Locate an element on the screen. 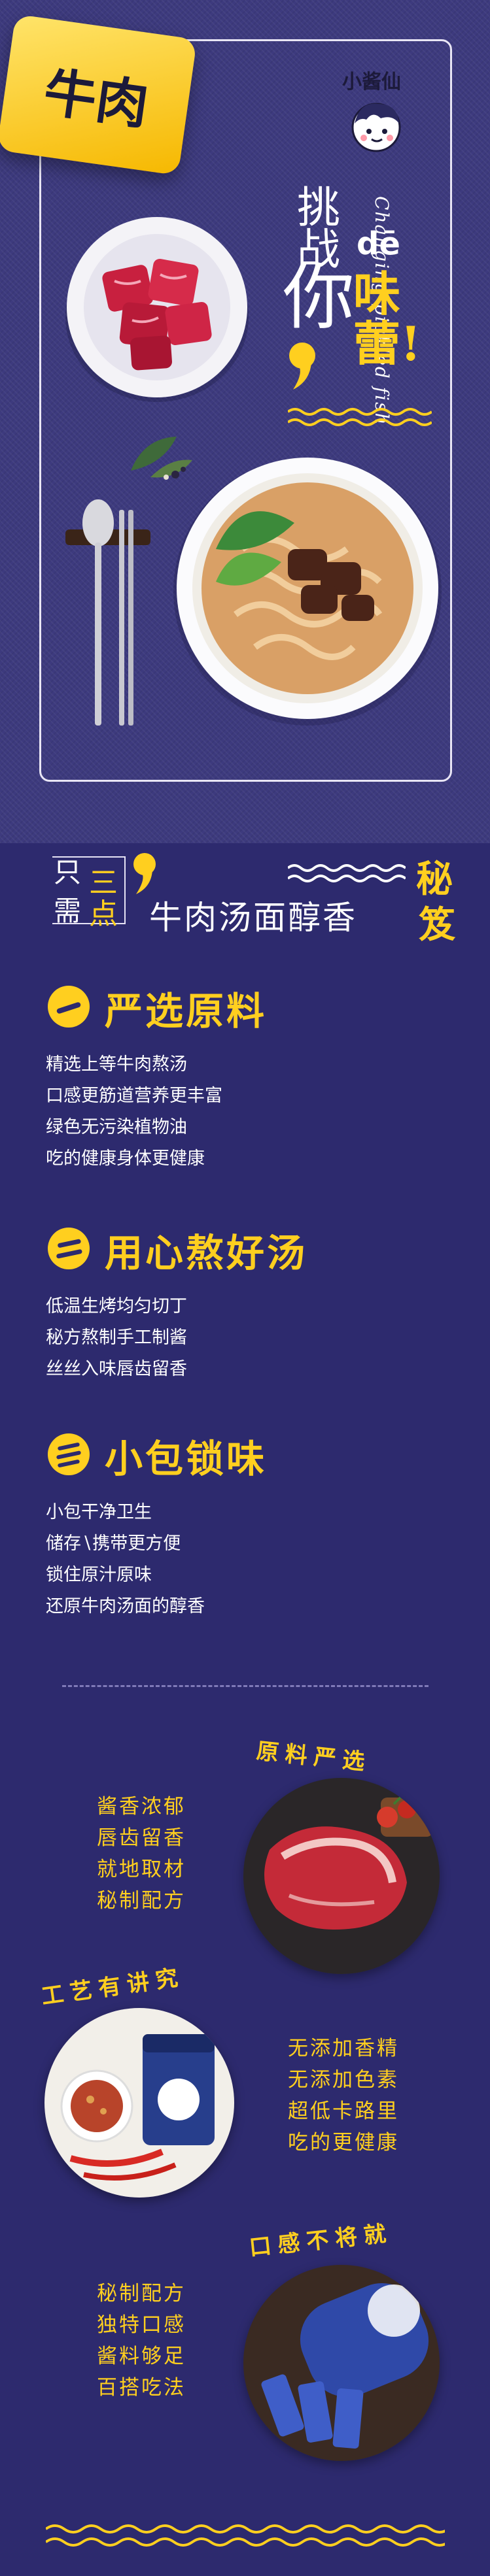  list-item: 低温生烤均匀切丁 is located at coordinates (116, 1306).